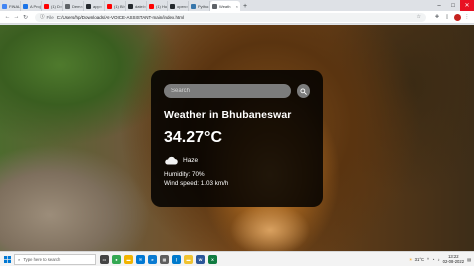 Image resolution: width=474 pixels, height=266 pixels. Describe the element at coordinates (237, 160) in the screenshot. I see `weather-description-row: Haze` at that location.